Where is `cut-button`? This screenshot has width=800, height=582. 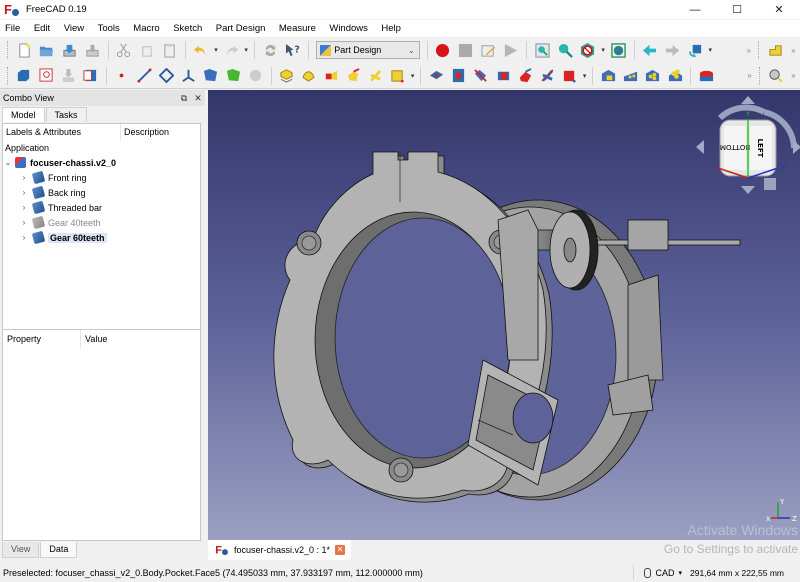
cut-button is located at coordinates (124, 50).